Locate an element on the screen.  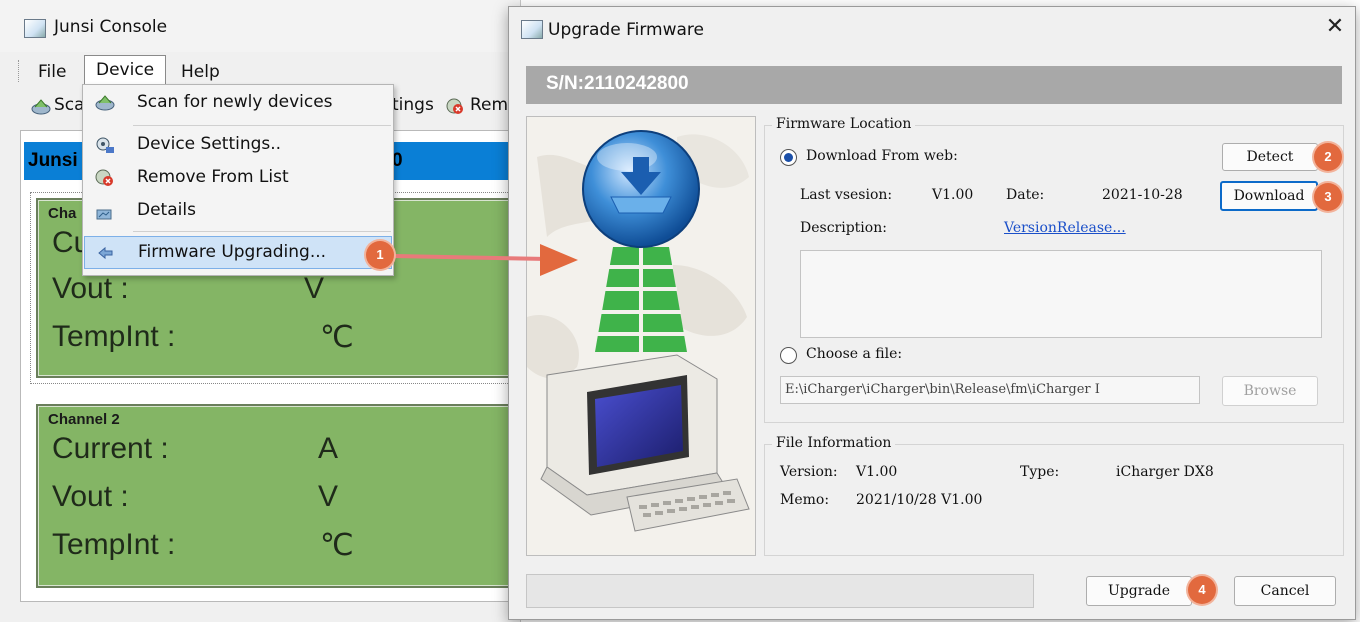
file-information-title: File Information is located at coordinates (834, 443).